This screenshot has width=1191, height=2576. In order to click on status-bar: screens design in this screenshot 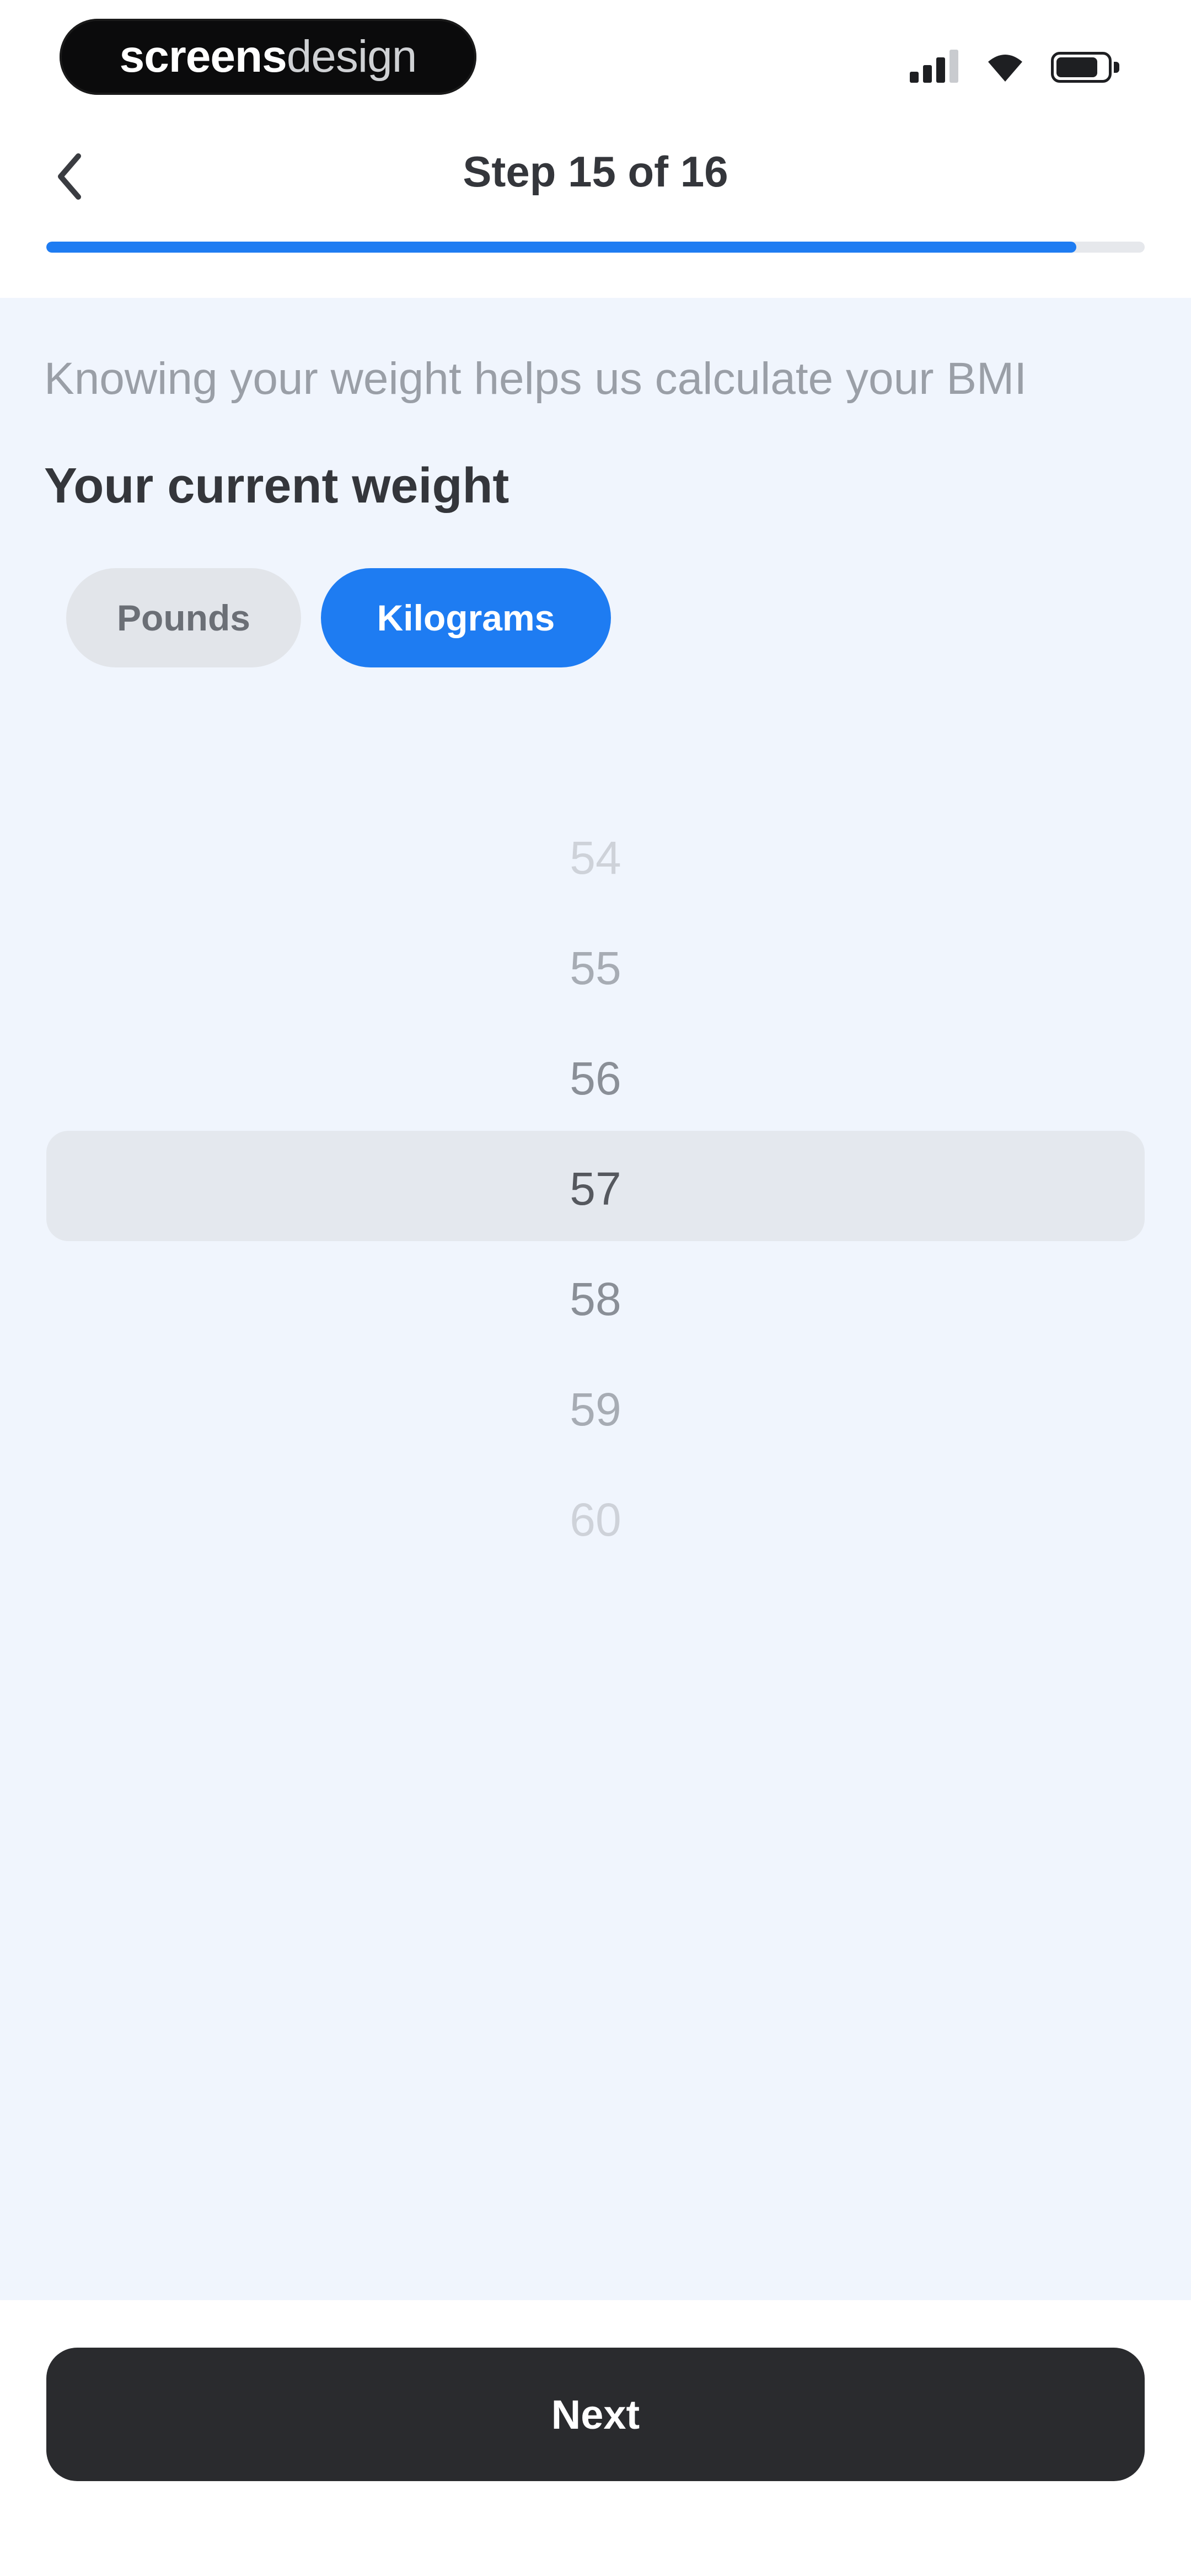, I will do `click(595, 58)`.